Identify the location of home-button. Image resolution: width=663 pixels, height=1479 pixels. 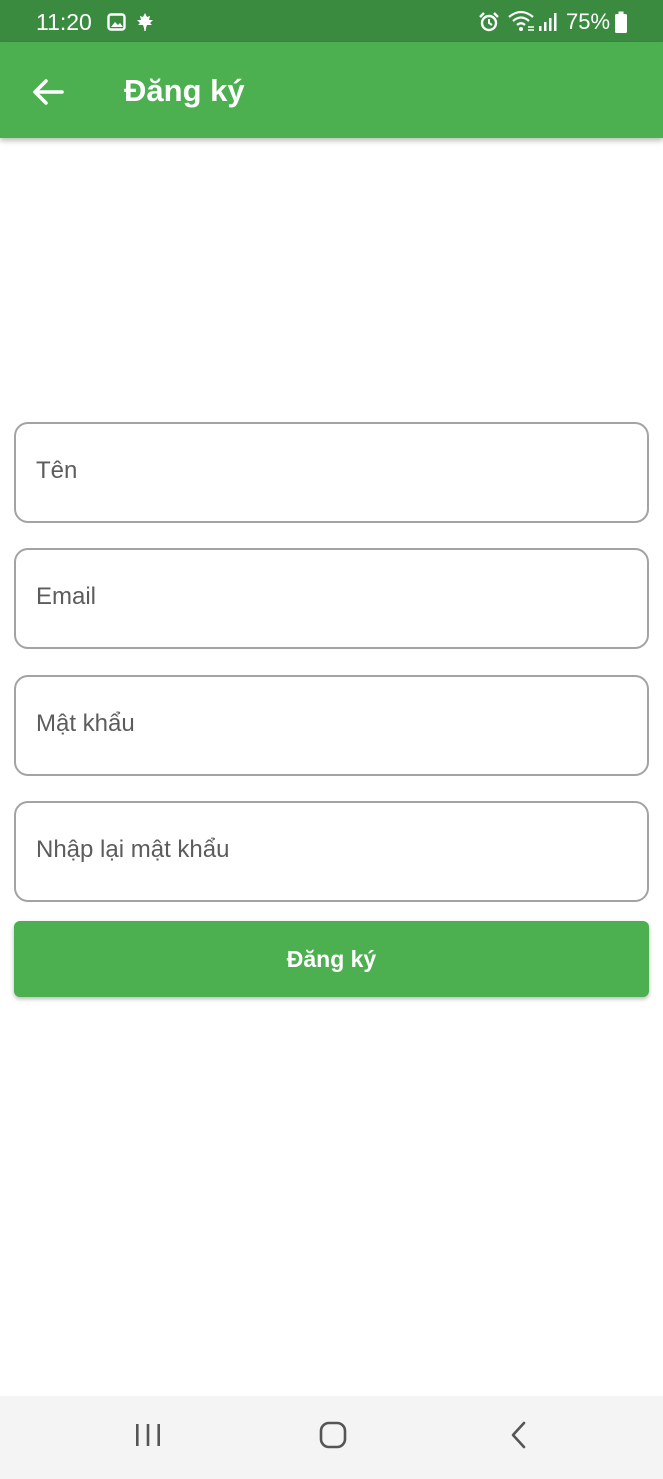
(333, 1435).